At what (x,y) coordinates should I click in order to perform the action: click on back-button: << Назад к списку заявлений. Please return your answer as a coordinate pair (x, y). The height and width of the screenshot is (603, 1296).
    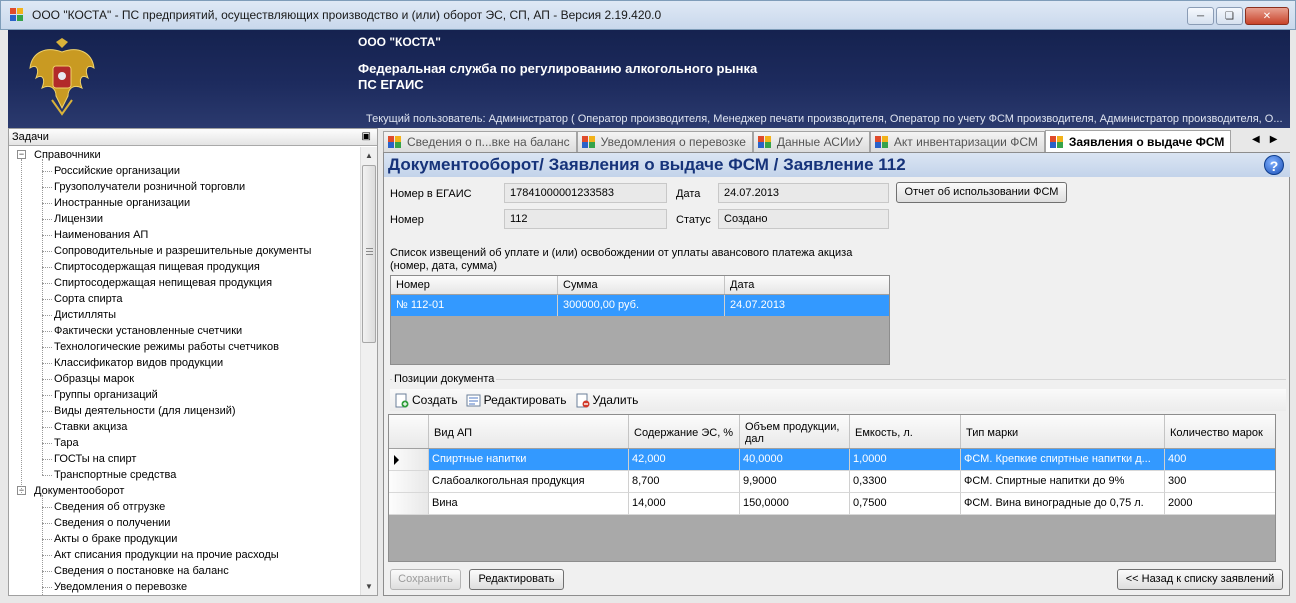
    Looking at the image, I should click on (1200, 579).